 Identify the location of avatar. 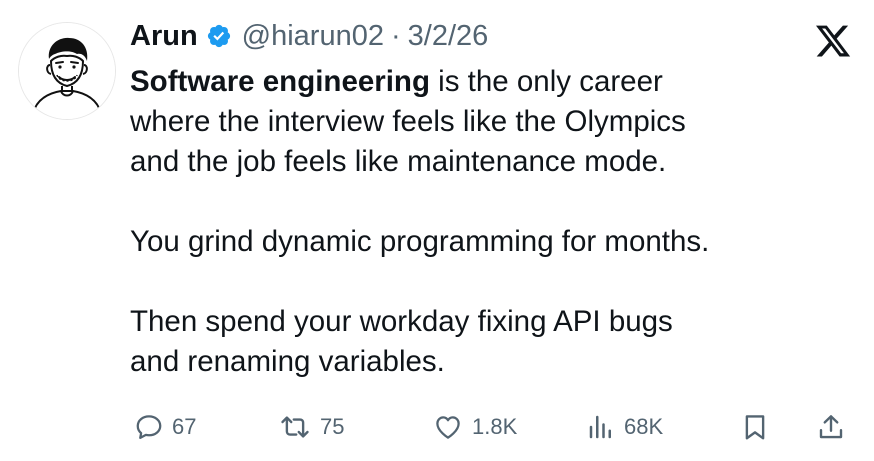
(67, 71).